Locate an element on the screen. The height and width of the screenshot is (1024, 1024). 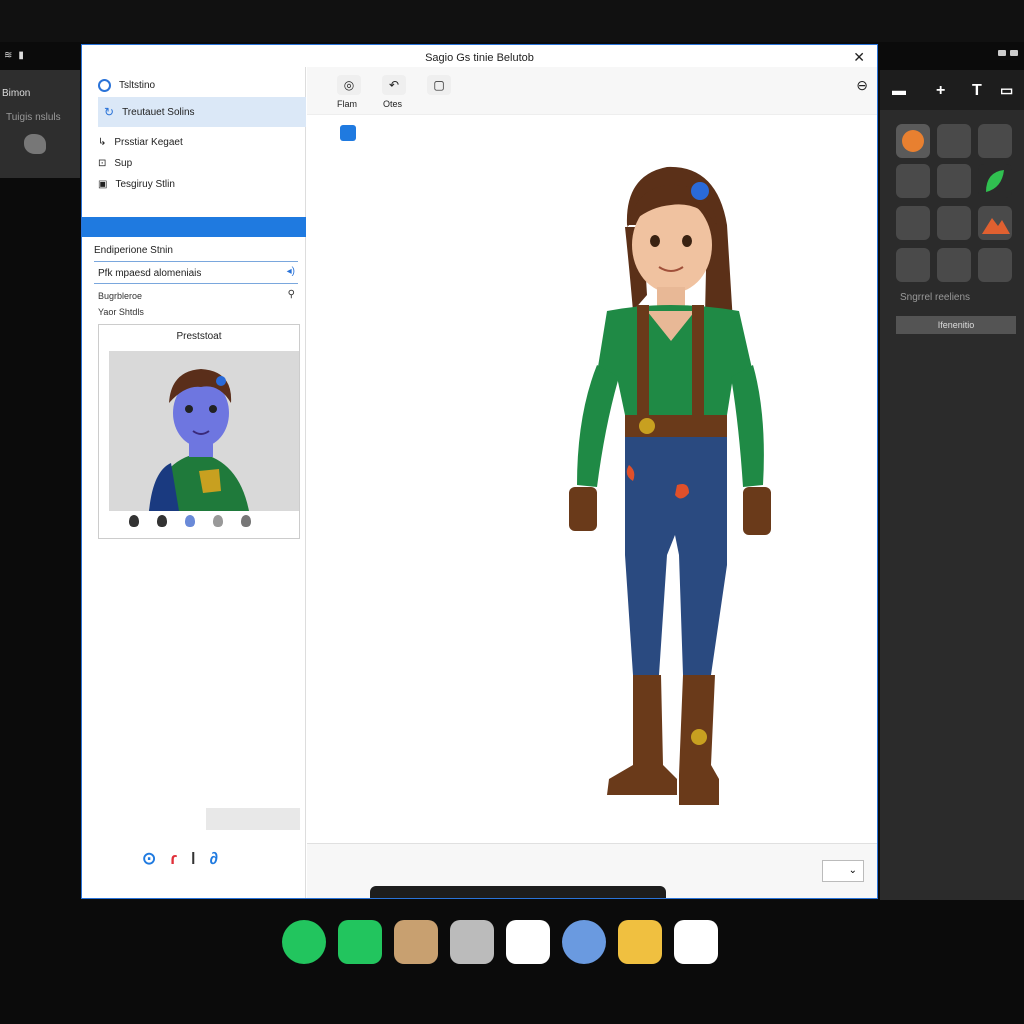
option-label: Bugrbleroe is located at coordinates (120, 296).